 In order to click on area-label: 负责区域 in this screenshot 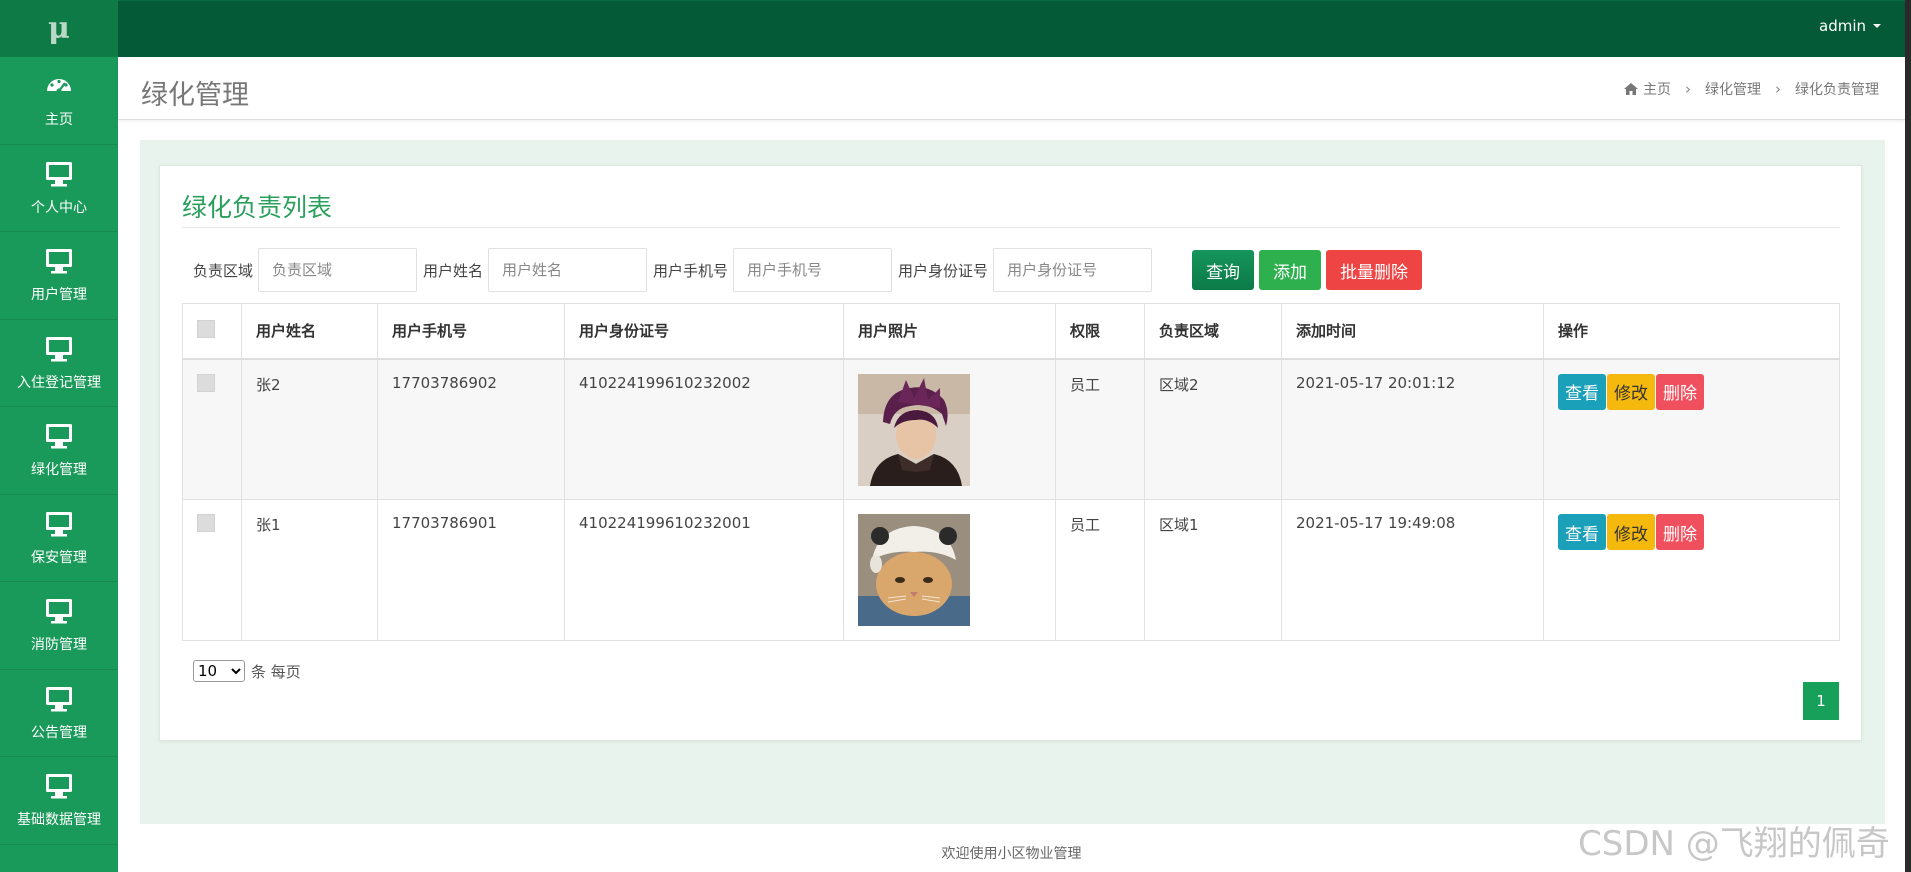, I will do `click(223, 270)`.